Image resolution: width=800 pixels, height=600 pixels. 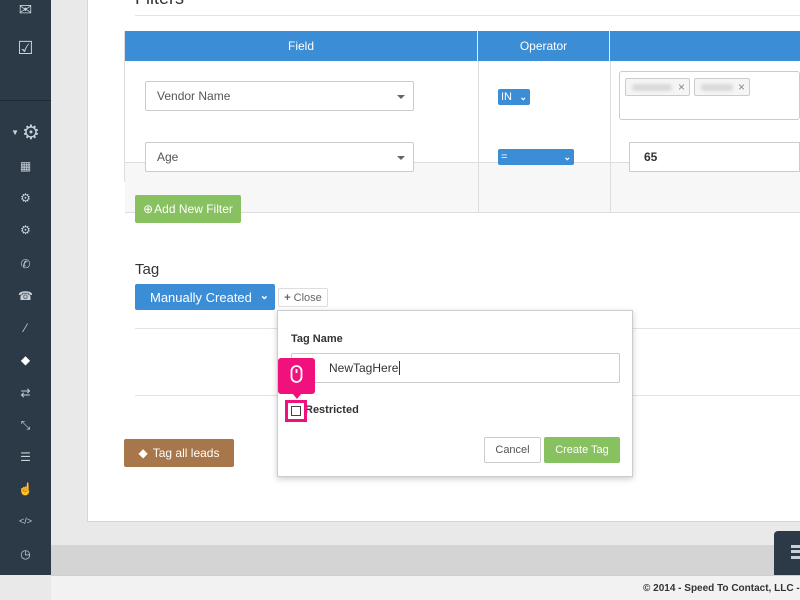 I want to click on sidebar: ✉ ☑ ▼ ⚙ ▦ ⚙ ⚙ ✆ ☎ ⁄ ◆ ⇄ ⤡ ☰ ☝ </> ◷, so click(x=25, y=287).